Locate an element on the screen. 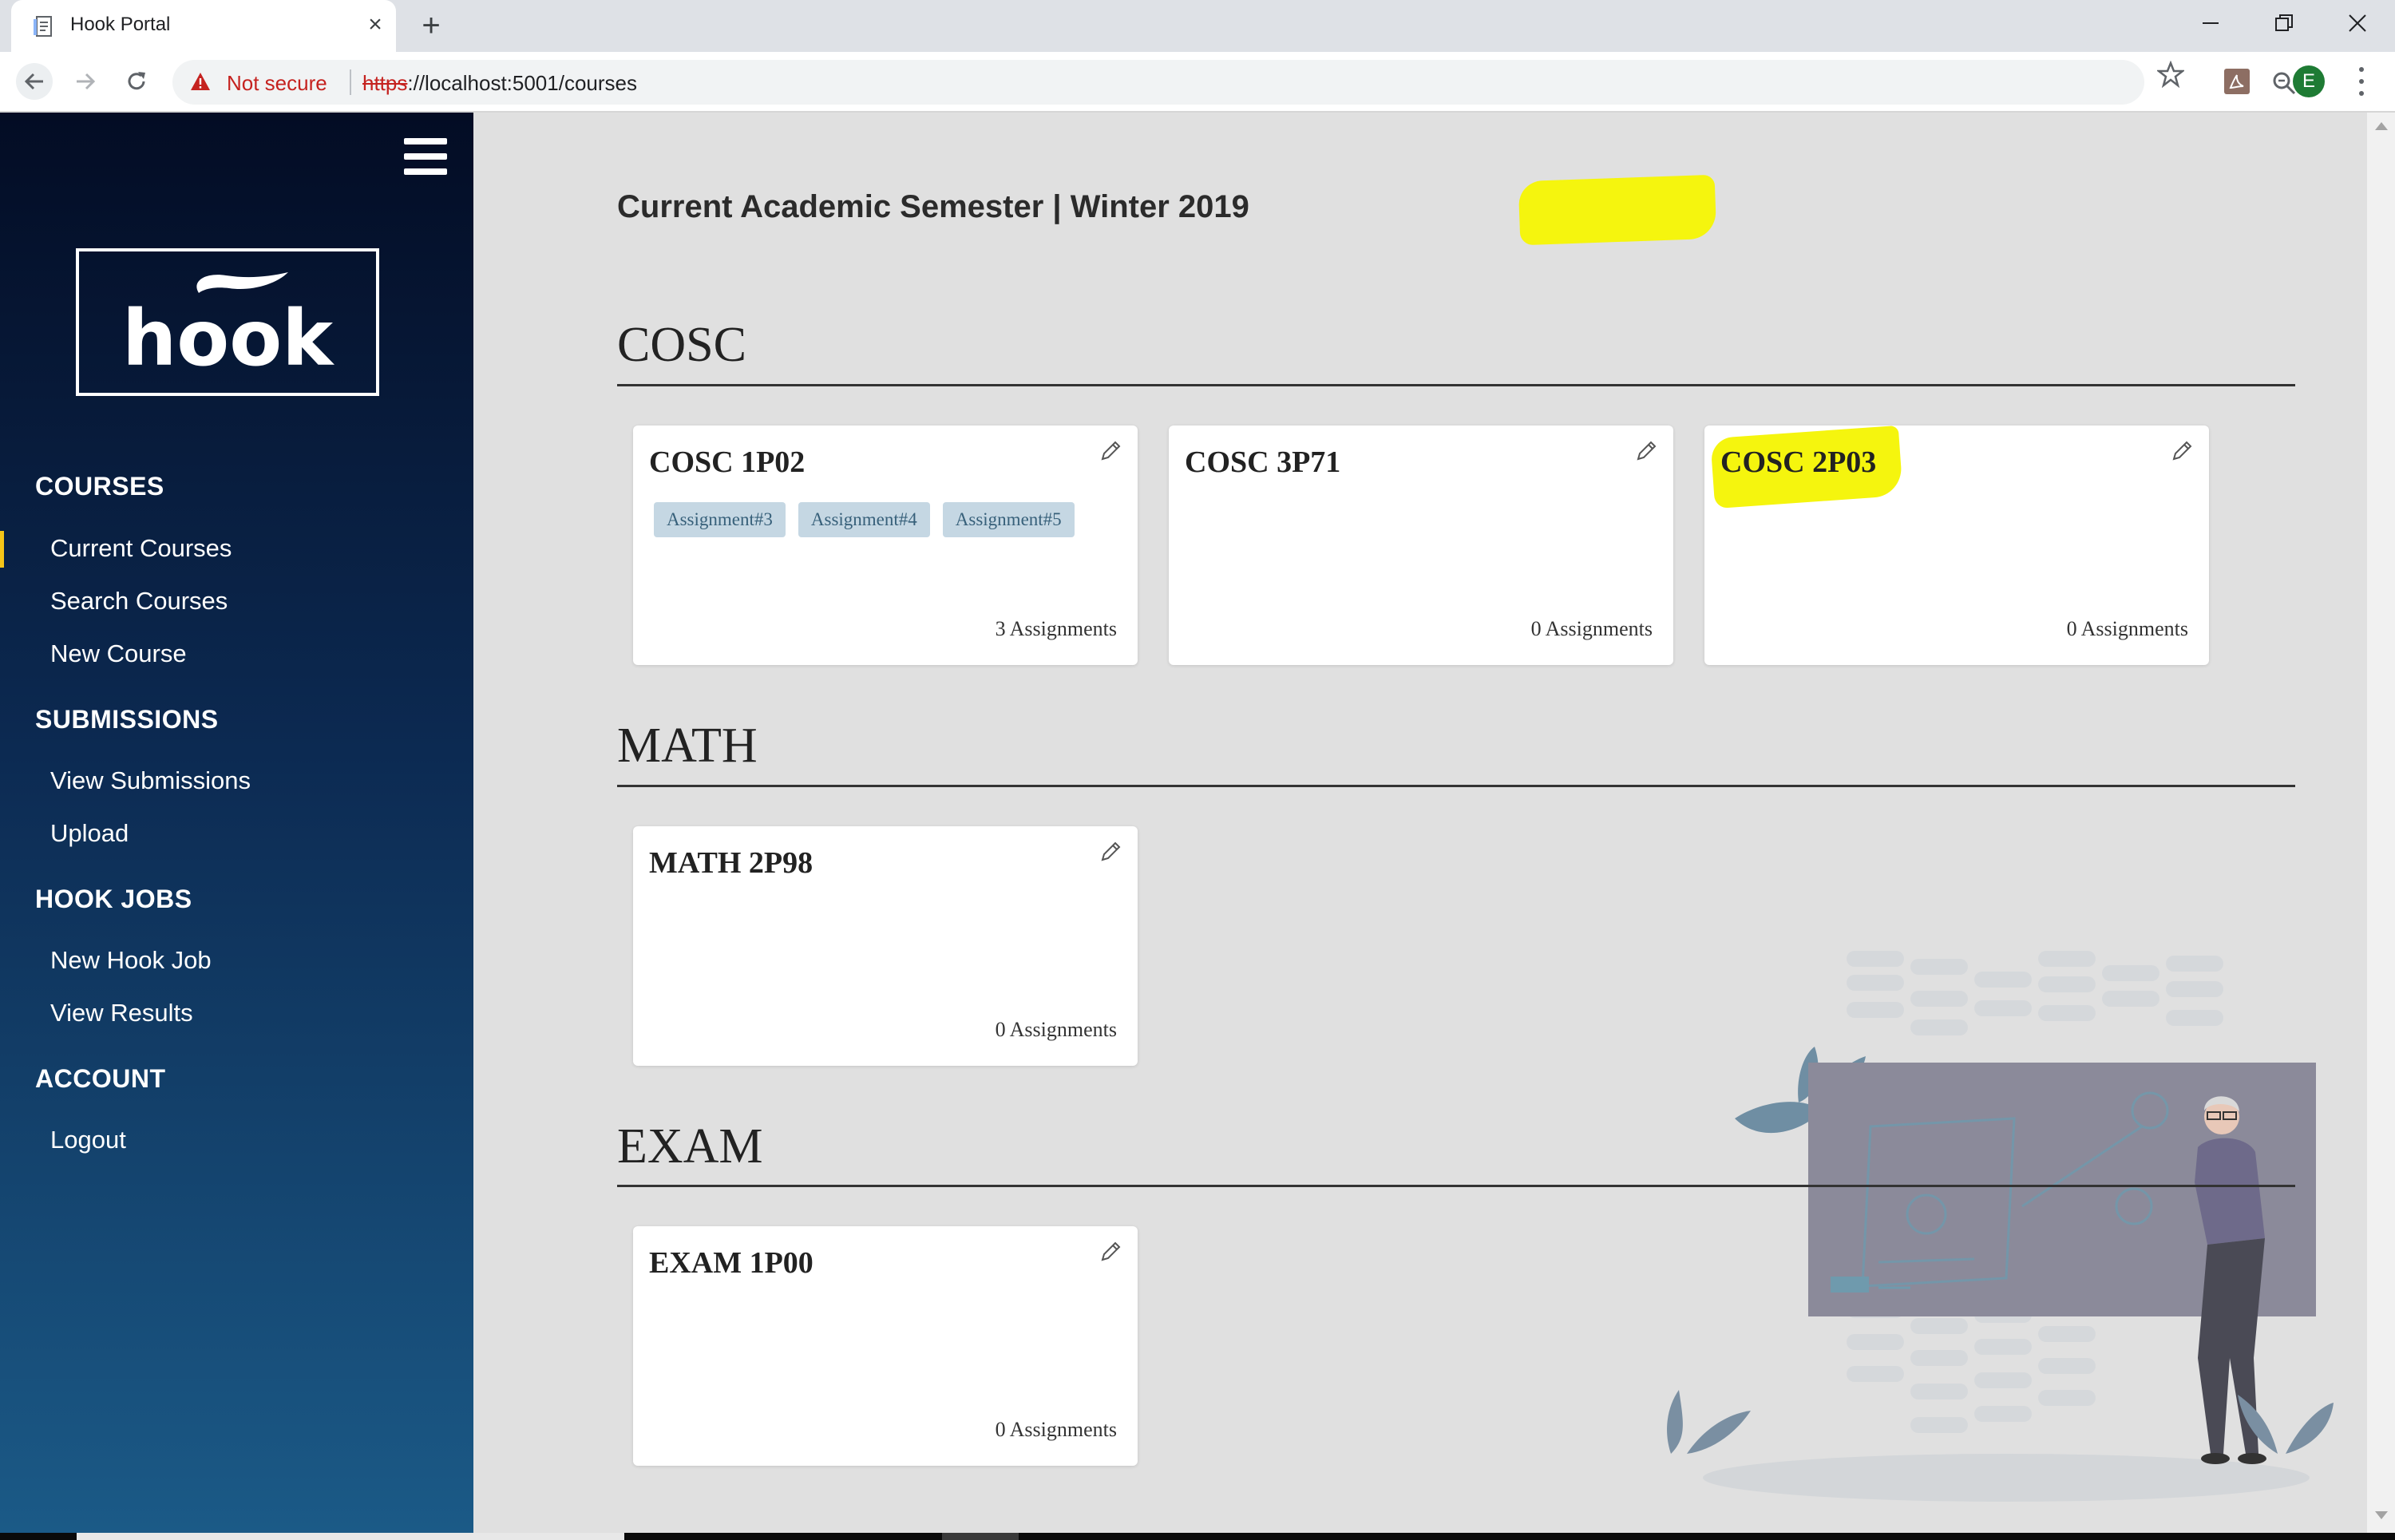 The height and width of the screenshot is (1540, 2395). annotation-highlight is located at coordinates (1617, 210).